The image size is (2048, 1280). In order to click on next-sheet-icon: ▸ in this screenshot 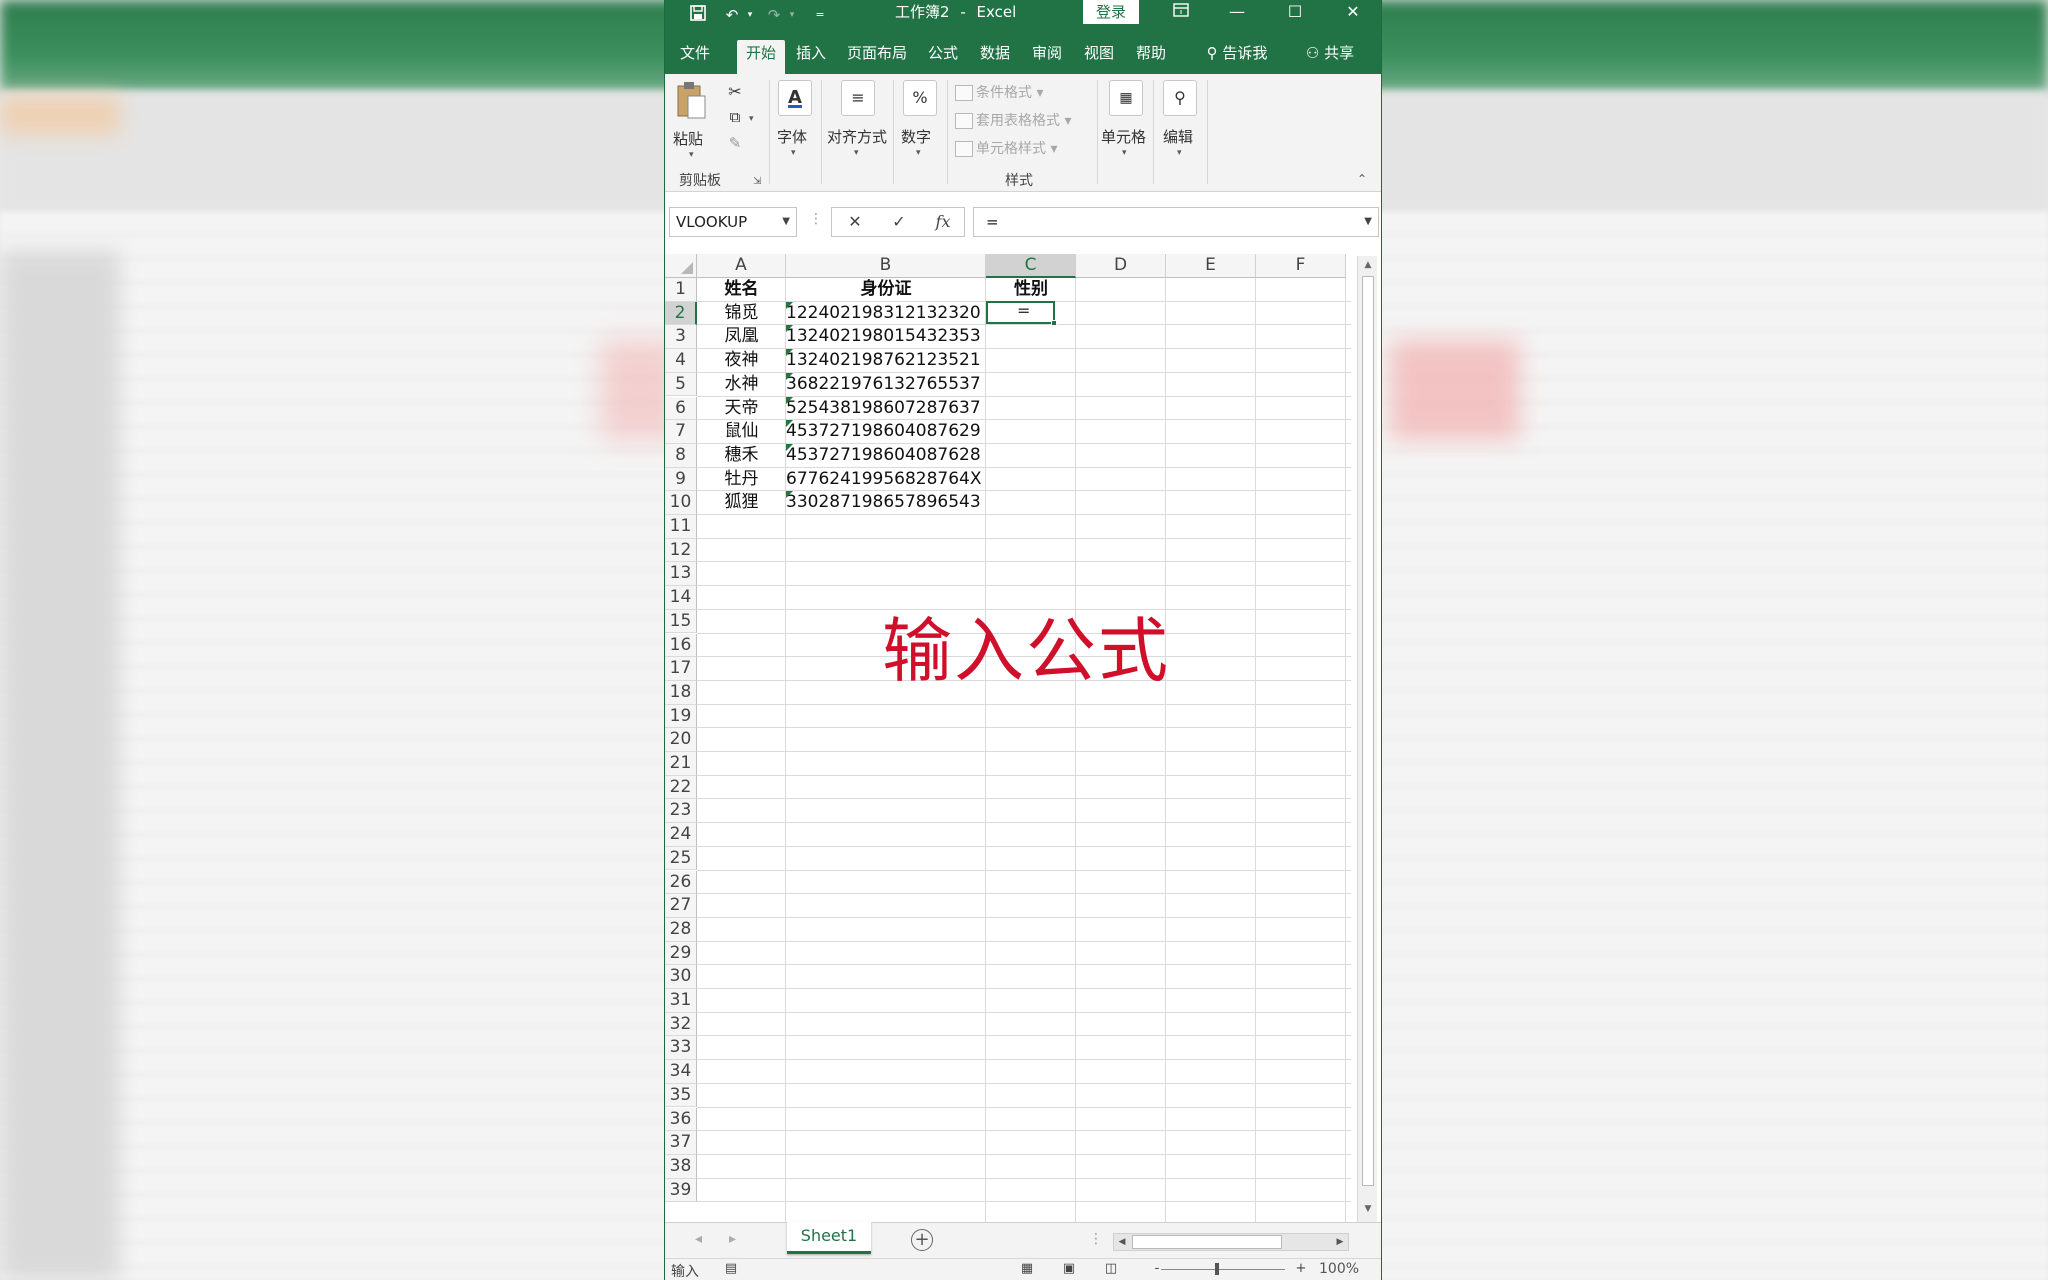, I will do `click(732, 1239)`.